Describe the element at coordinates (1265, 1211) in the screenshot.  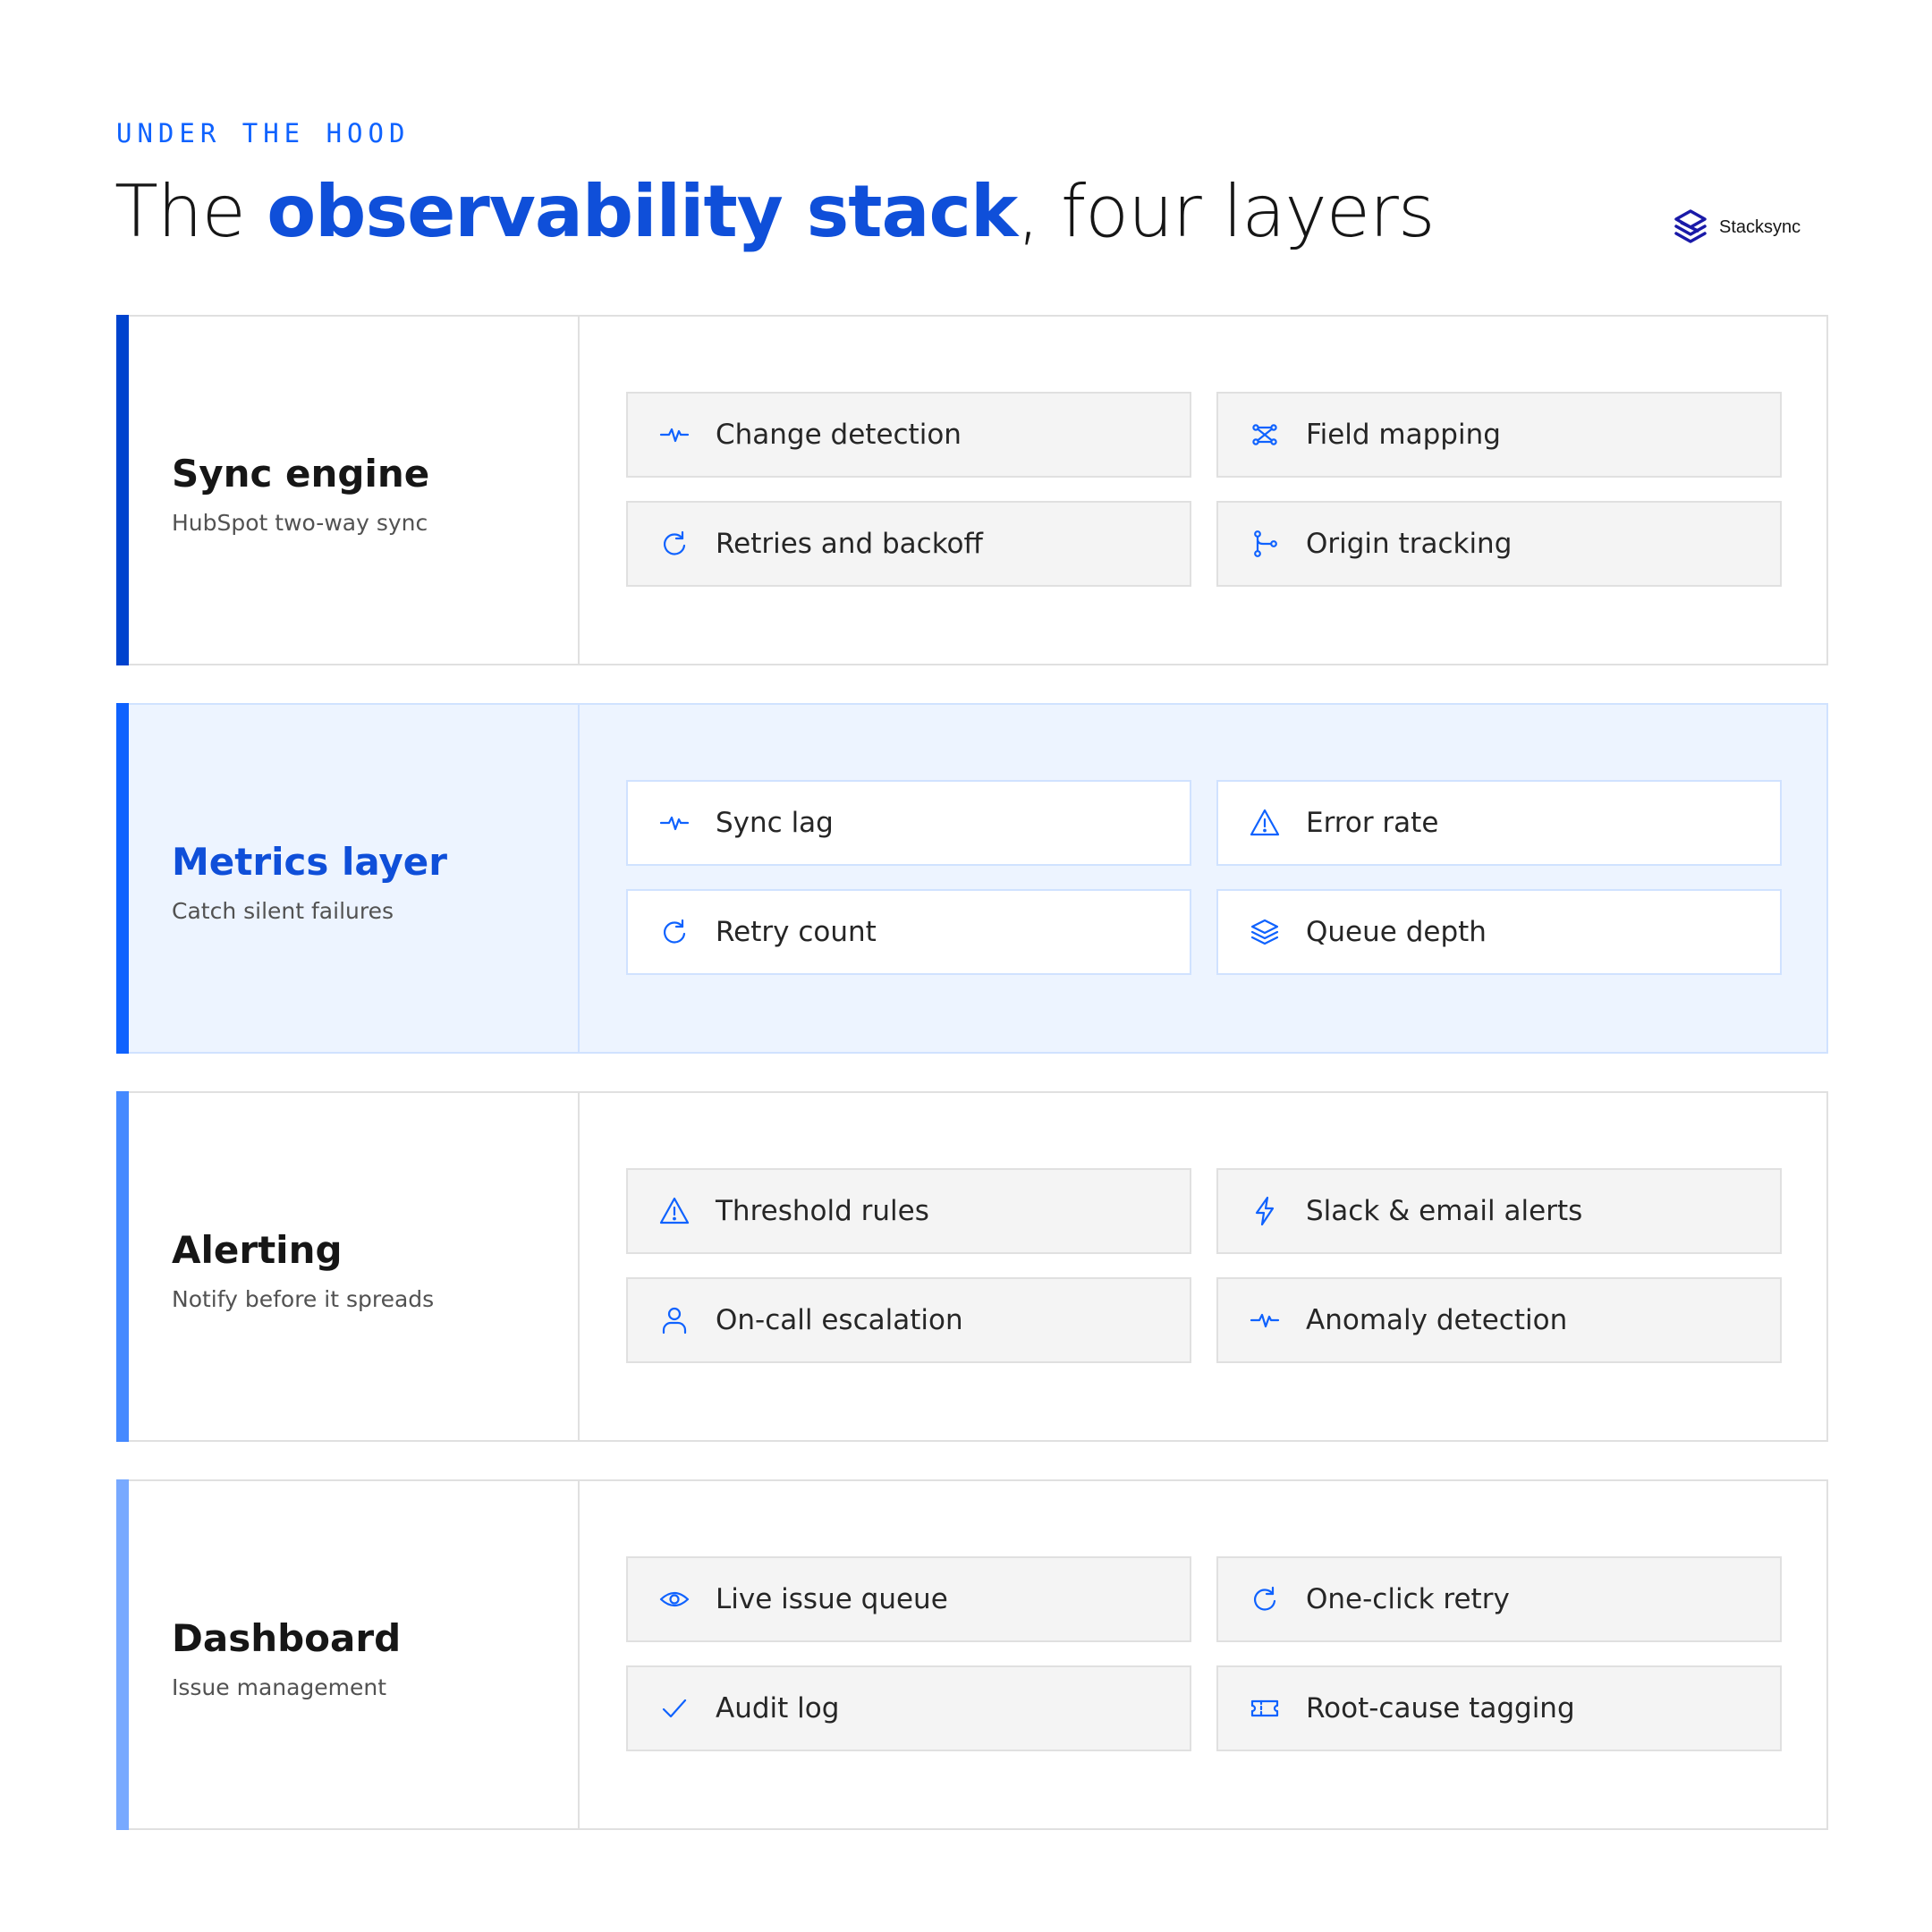
I see `lightning-icon` at that location.